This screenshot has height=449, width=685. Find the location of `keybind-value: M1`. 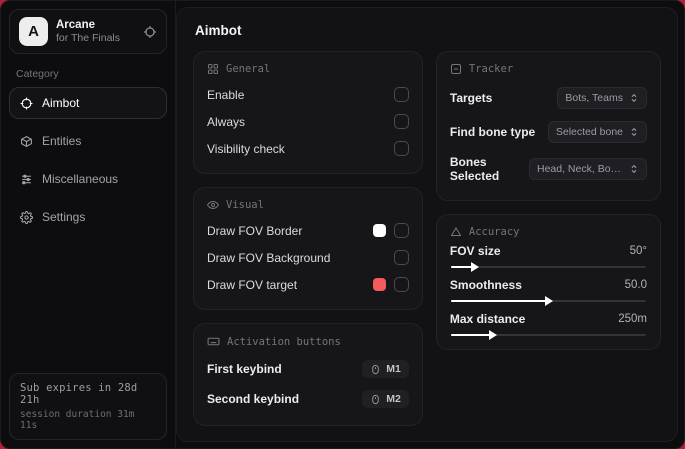

keybind-value: M1 is located at coordinates (393, 369).